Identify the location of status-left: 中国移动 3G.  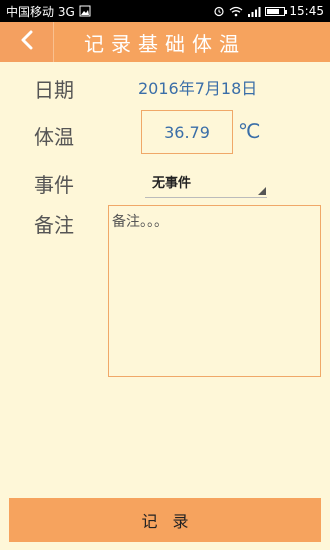
(48, 11).